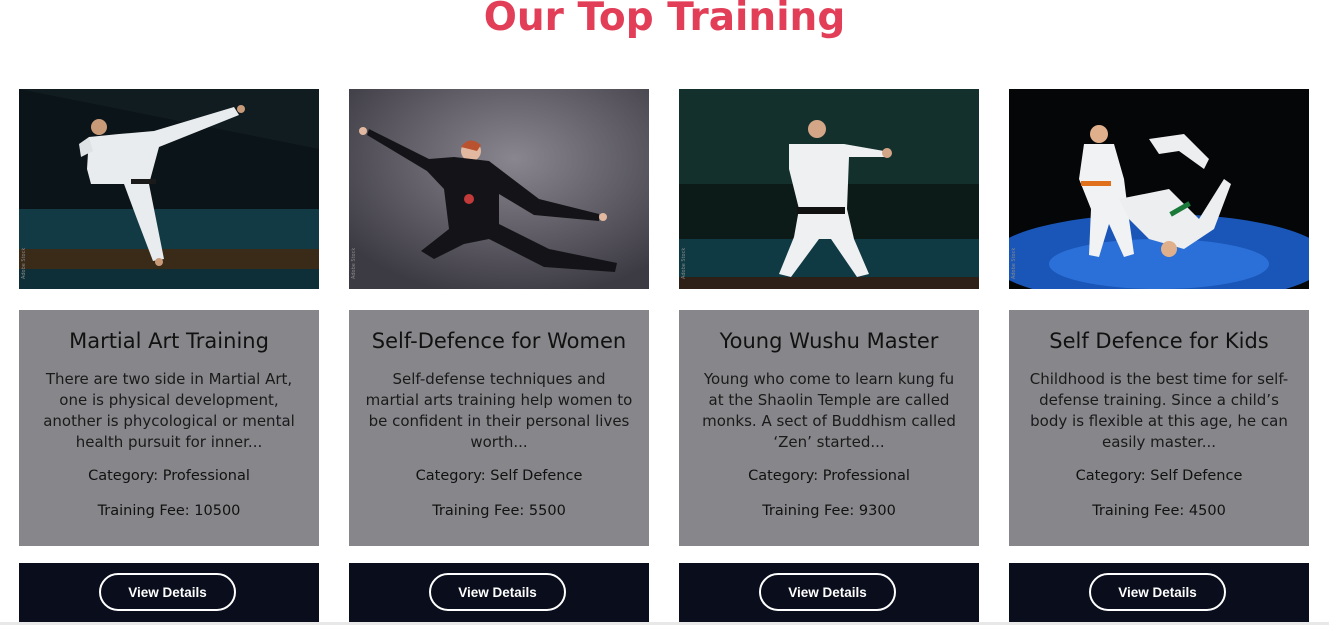 This screenshot has height=625, width=1329. What do you see at coordinates (169, 341) in the screenshot?
I see `card-title: Martial Art Training` at bounding box center [169, 341].